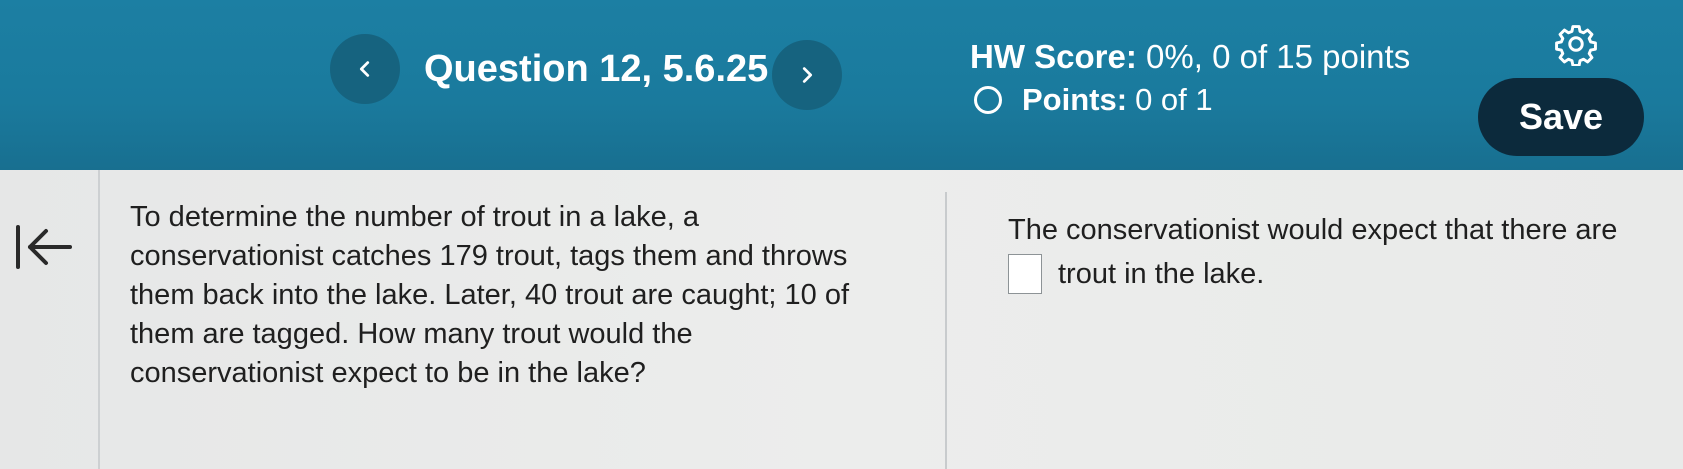 The width and height of the screenshot is (1683, 469). Describe the element at coordinates (1161, 274) in the screenshot. I see `answer-suffix: trout in the lake.` at that location.